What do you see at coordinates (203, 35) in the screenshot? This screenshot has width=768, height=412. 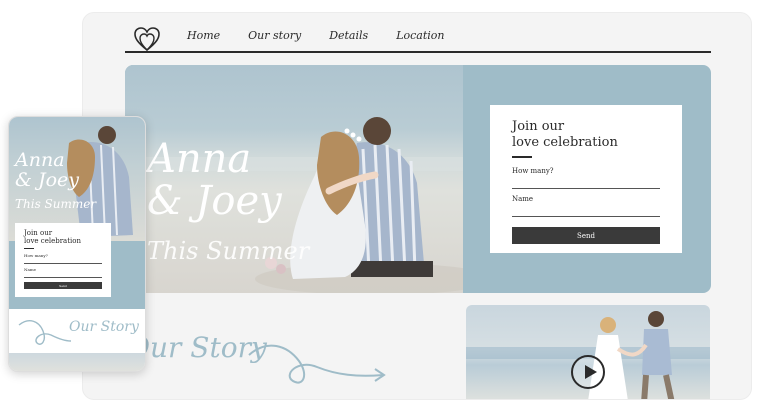 I see `nav-home-link: Home` at bounding box center [203, 35].